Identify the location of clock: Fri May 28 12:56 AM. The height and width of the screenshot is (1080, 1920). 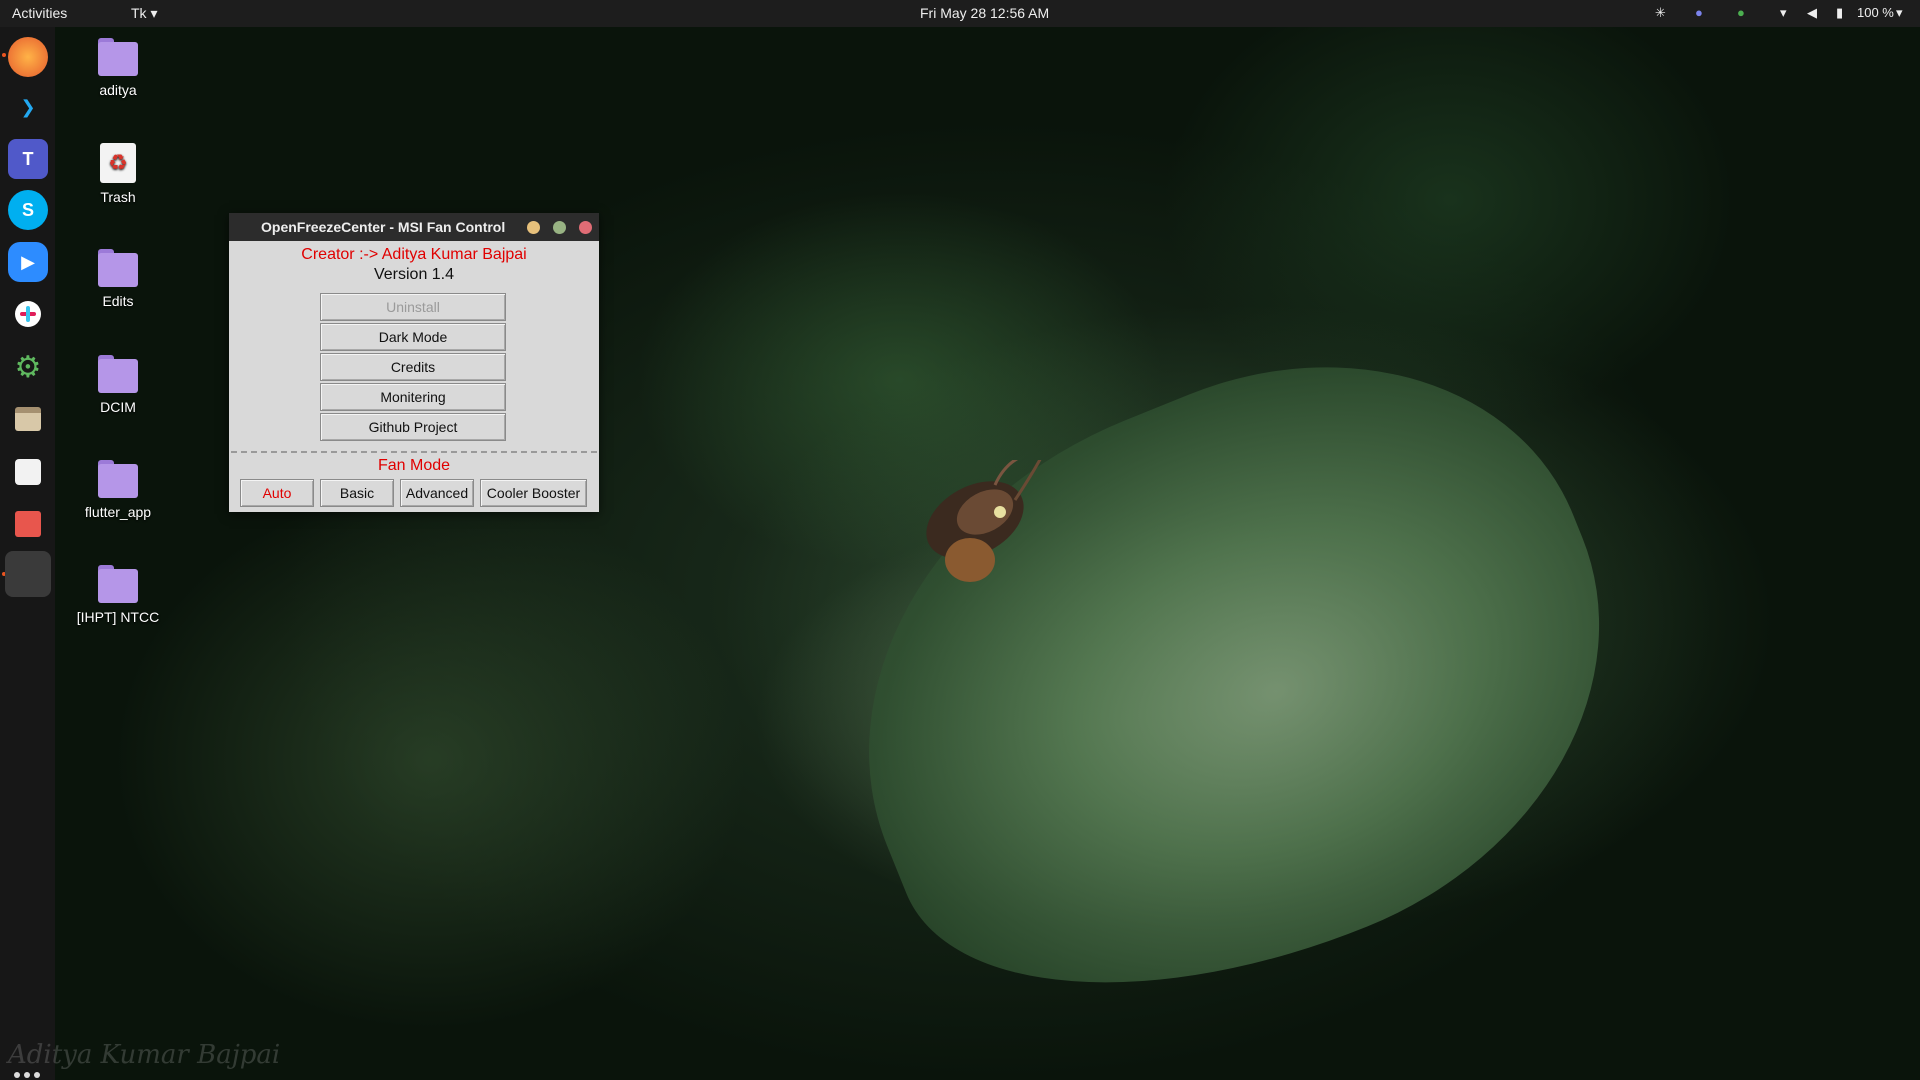
(984, 13).